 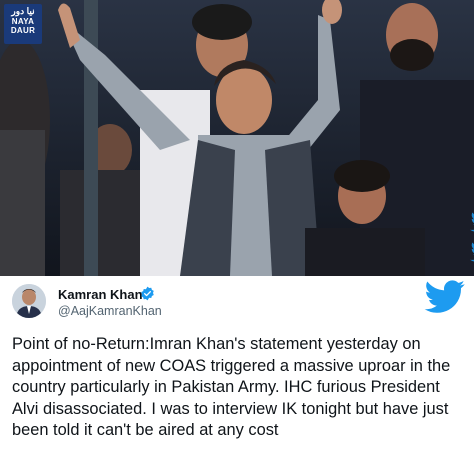 I want to click on avatar-image, so click(x=29, y=301).